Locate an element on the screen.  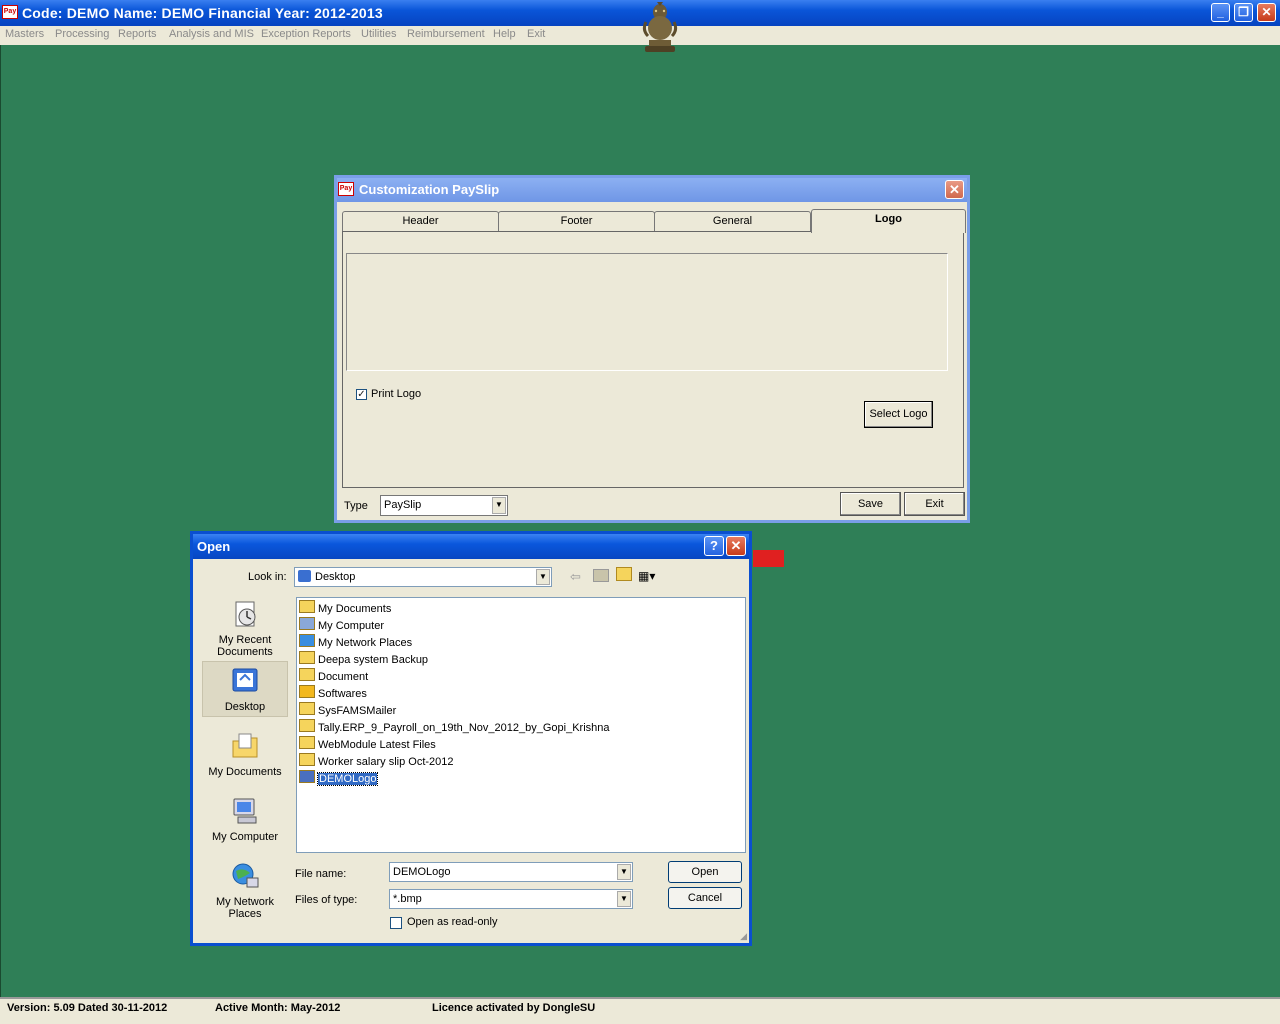
menu-reimbursement: Reimbursement is located at coordinates (446, 34).